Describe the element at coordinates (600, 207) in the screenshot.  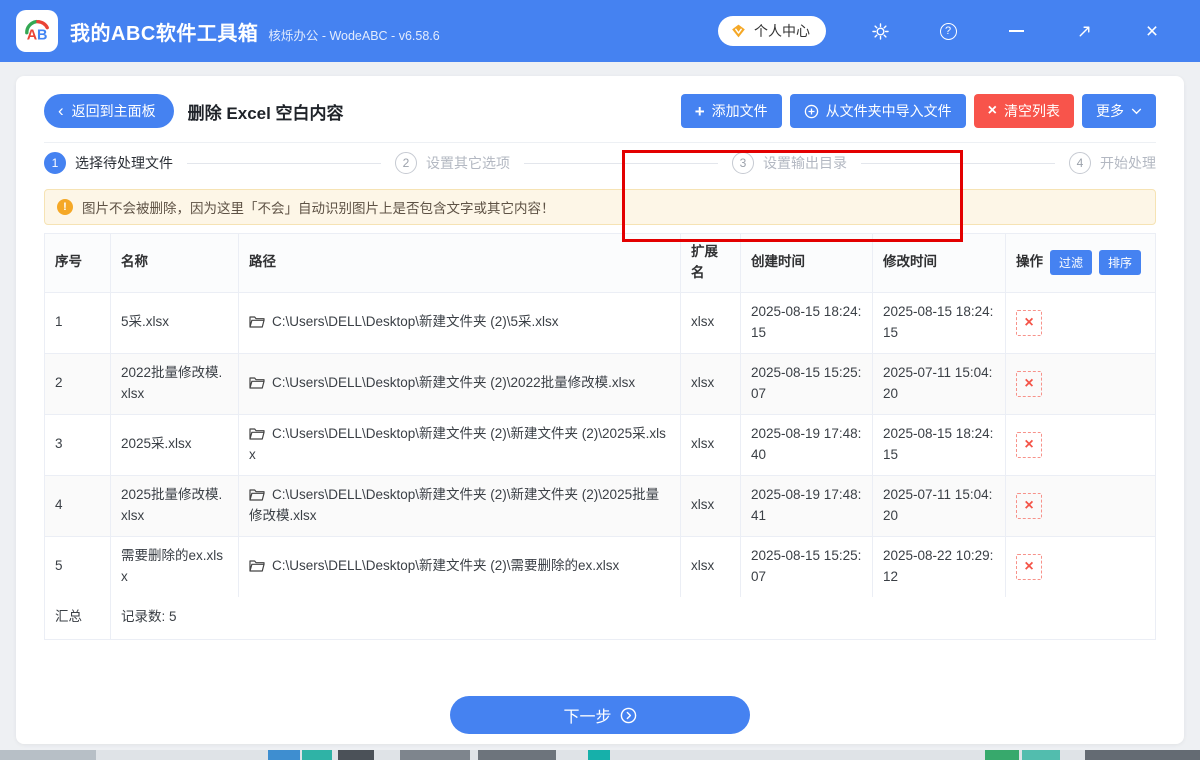
I see `warning-banner: ! 图片不会被删除，因为这里「不会」自动识别图片上是否包含文字或其它内容！` at that location.